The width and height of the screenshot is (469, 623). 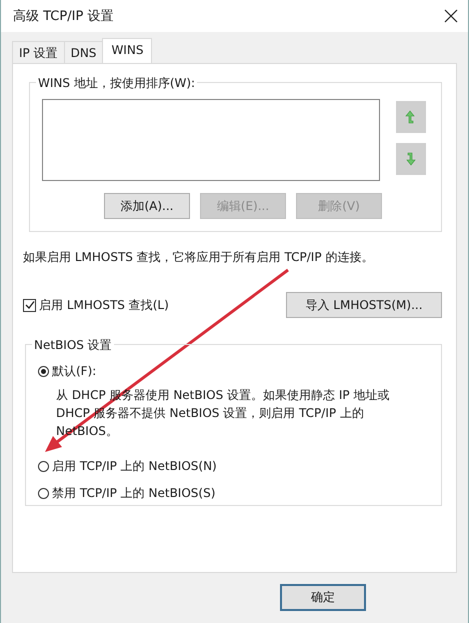 What do you see at coordinates (74, 371) in the screenshot?
I see `radio-label: 默认(F):` at bounding box center [74, 371].